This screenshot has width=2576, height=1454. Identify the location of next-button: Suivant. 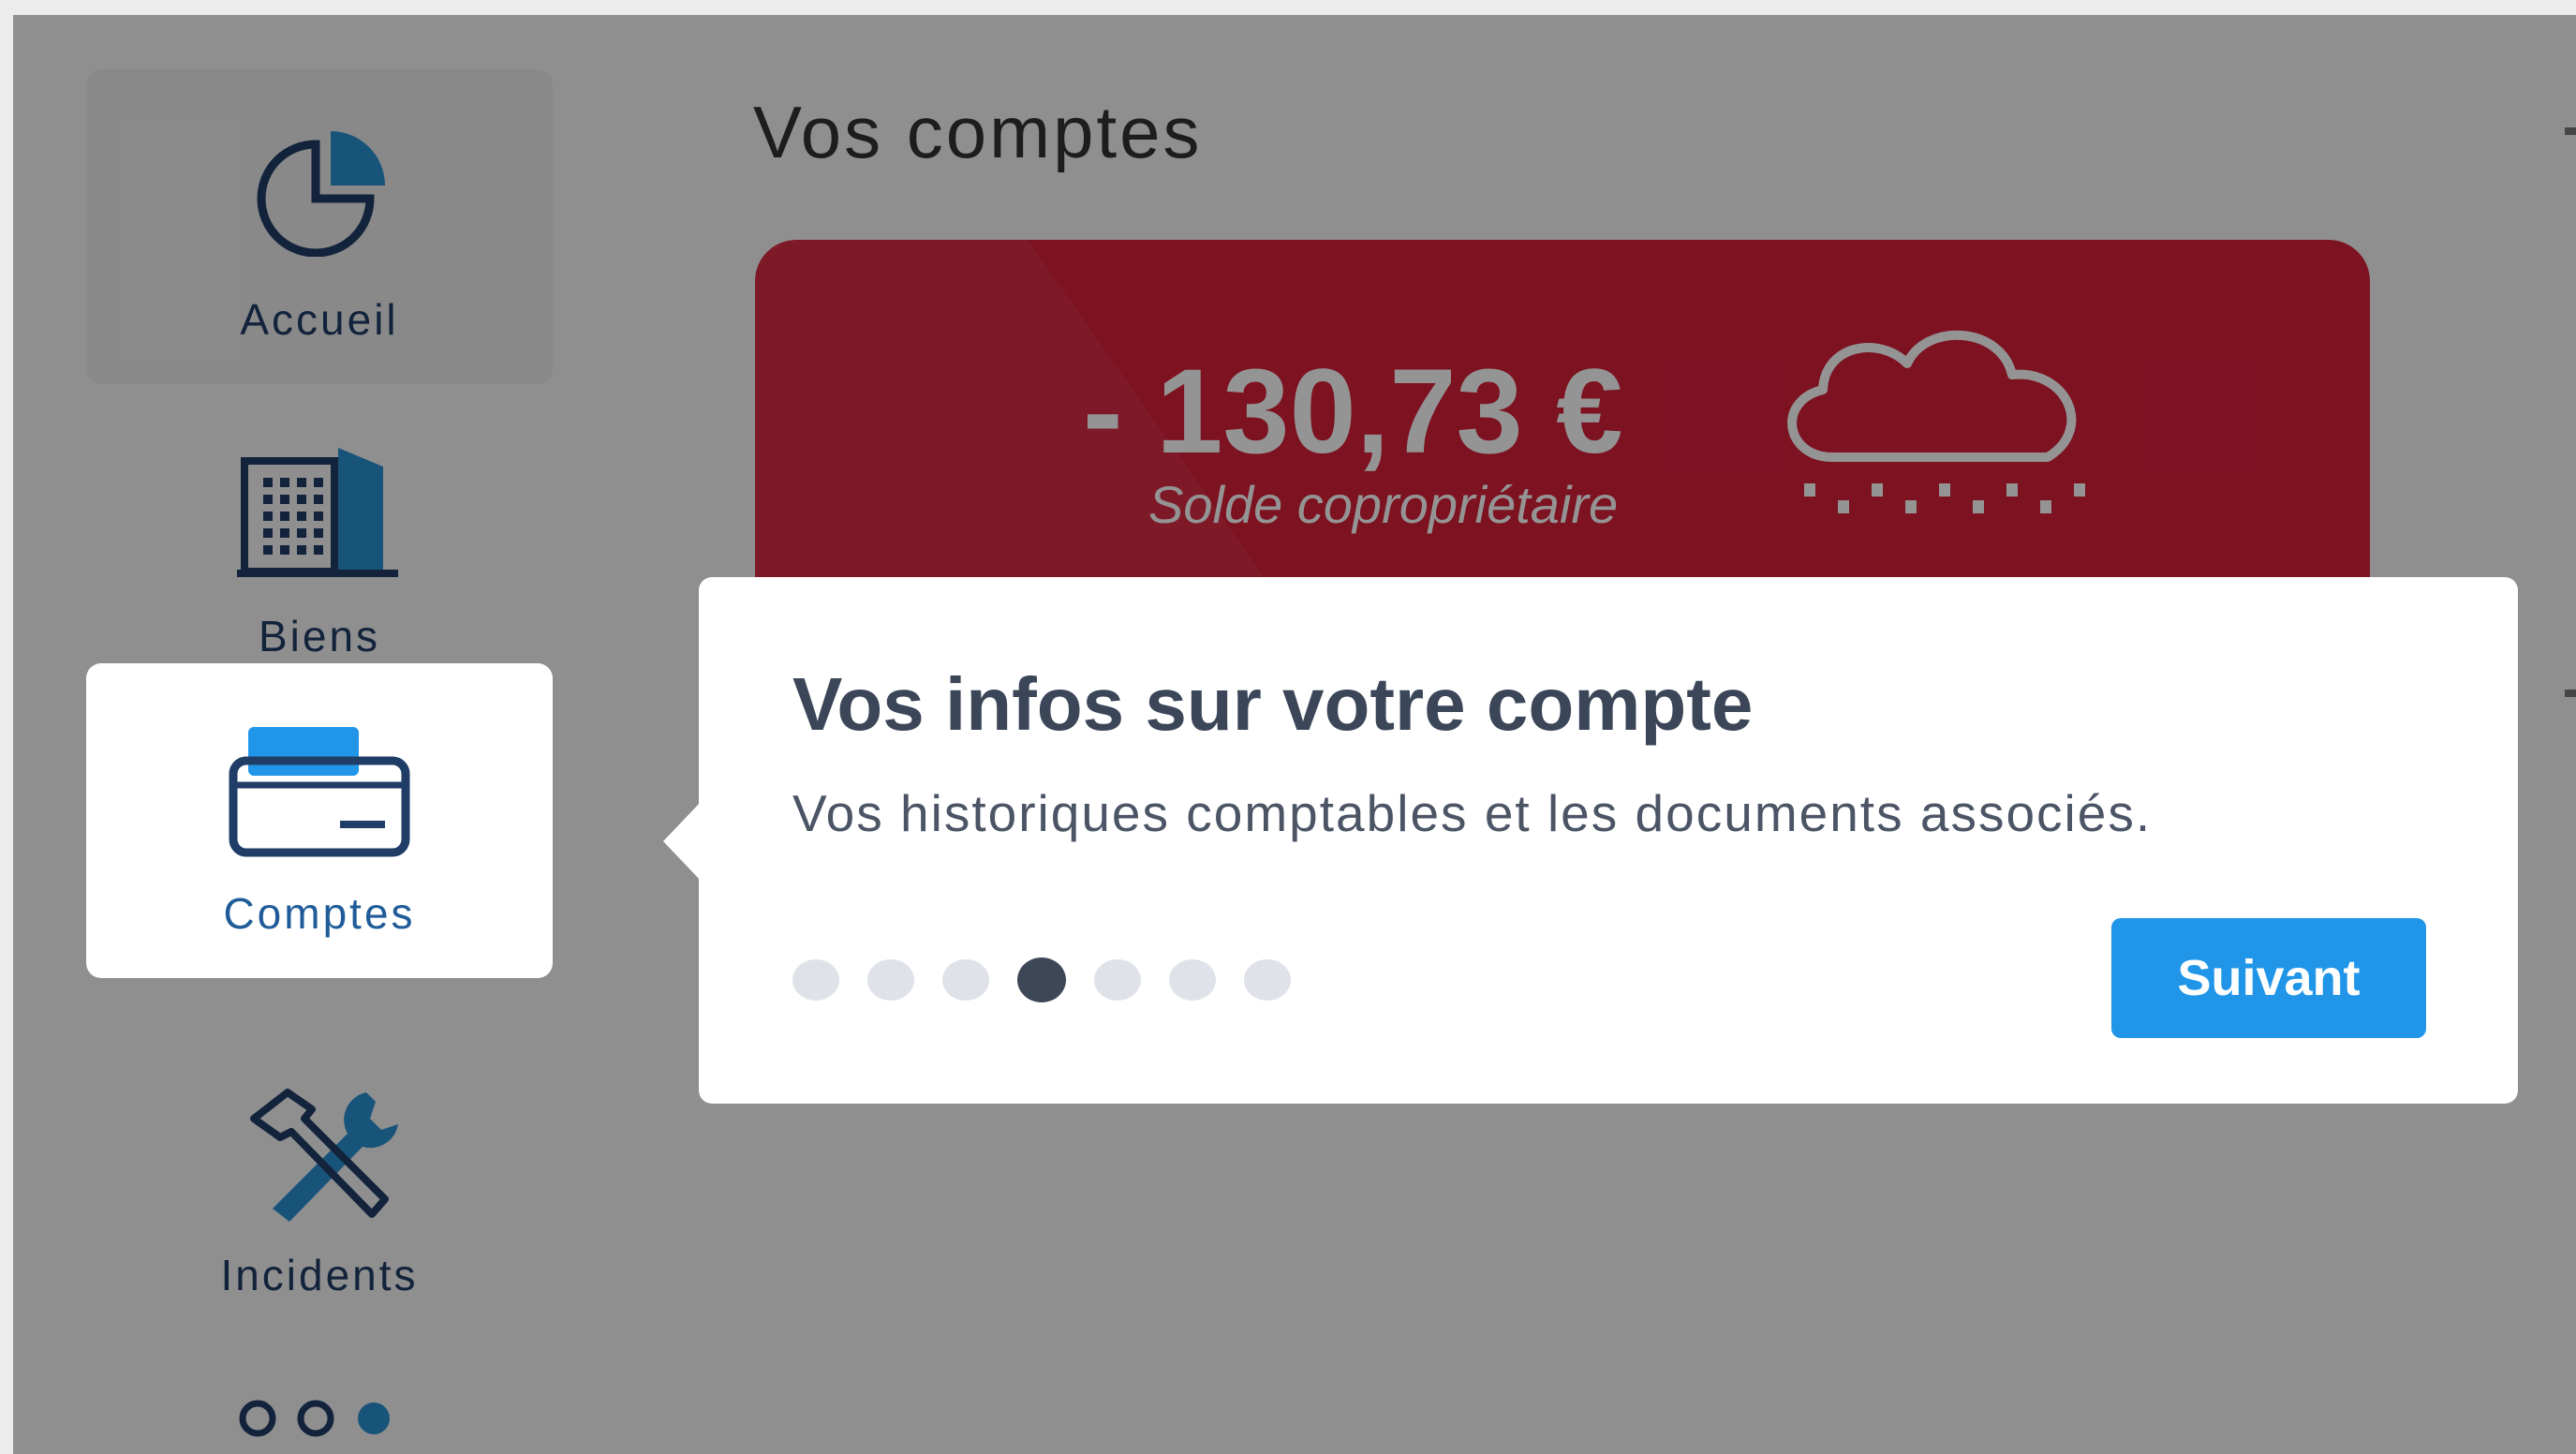
(2268, 978).